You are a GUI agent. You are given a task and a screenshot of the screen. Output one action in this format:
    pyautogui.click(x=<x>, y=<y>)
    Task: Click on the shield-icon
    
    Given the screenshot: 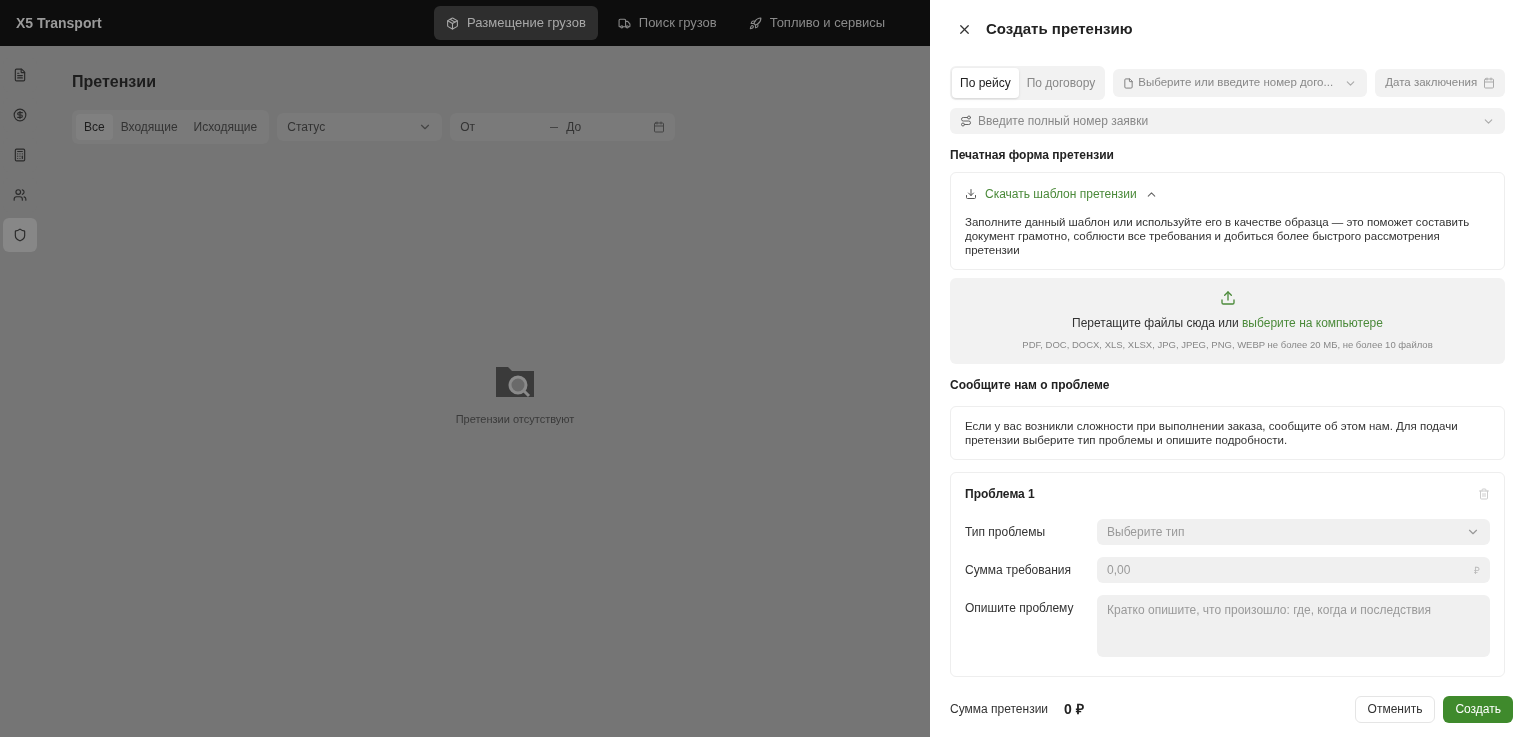 What is the action you would take?
    pyautogui.click(x=20, y=235)
    